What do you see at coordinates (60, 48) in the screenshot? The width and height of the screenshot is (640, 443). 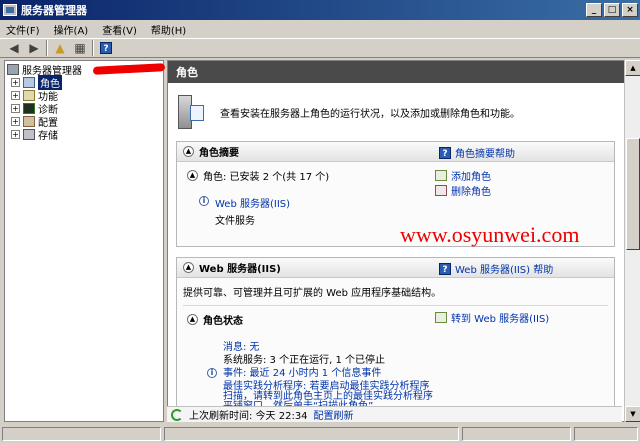 I see `up-folder-icon: ▲` at bounding box center [60, 48].